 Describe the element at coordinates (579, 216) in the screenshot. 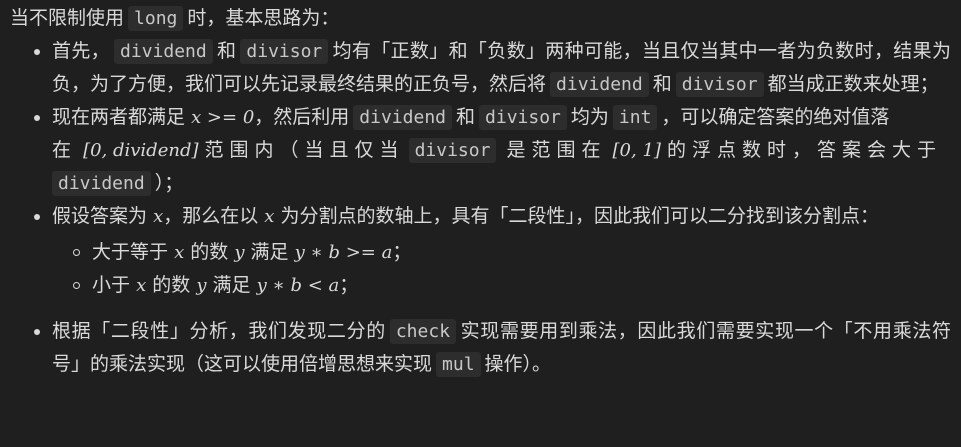

I see `text: 为分割点的数轴上，具有「二段性」，因此我们可以二分找到该分割点：` at that location.